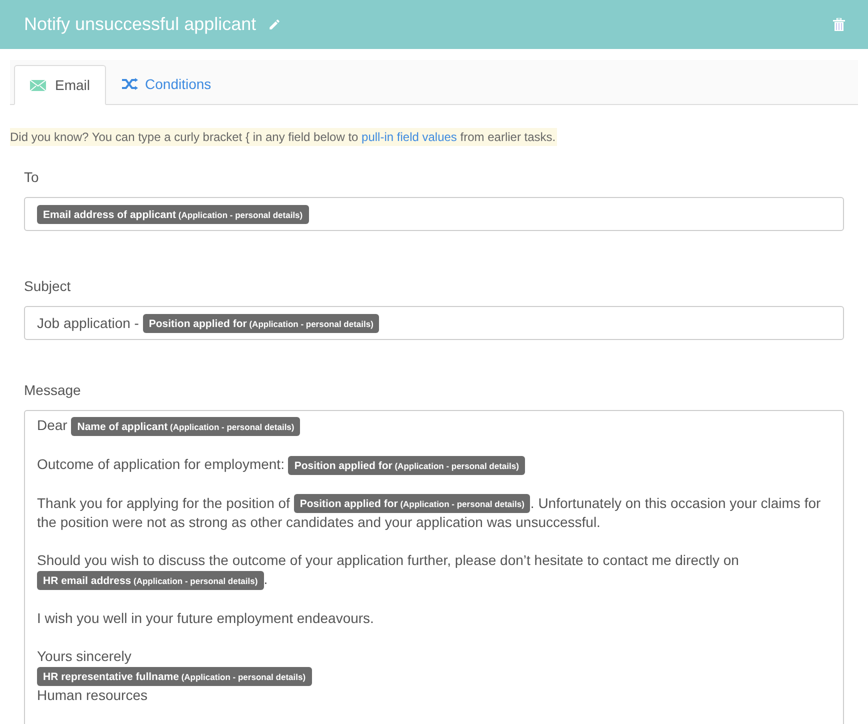 Image resolution: width=868 pixels, height=724 pixels. I want to click on message-text: I wish you well in your future employment endeavours., so click(205, 618).